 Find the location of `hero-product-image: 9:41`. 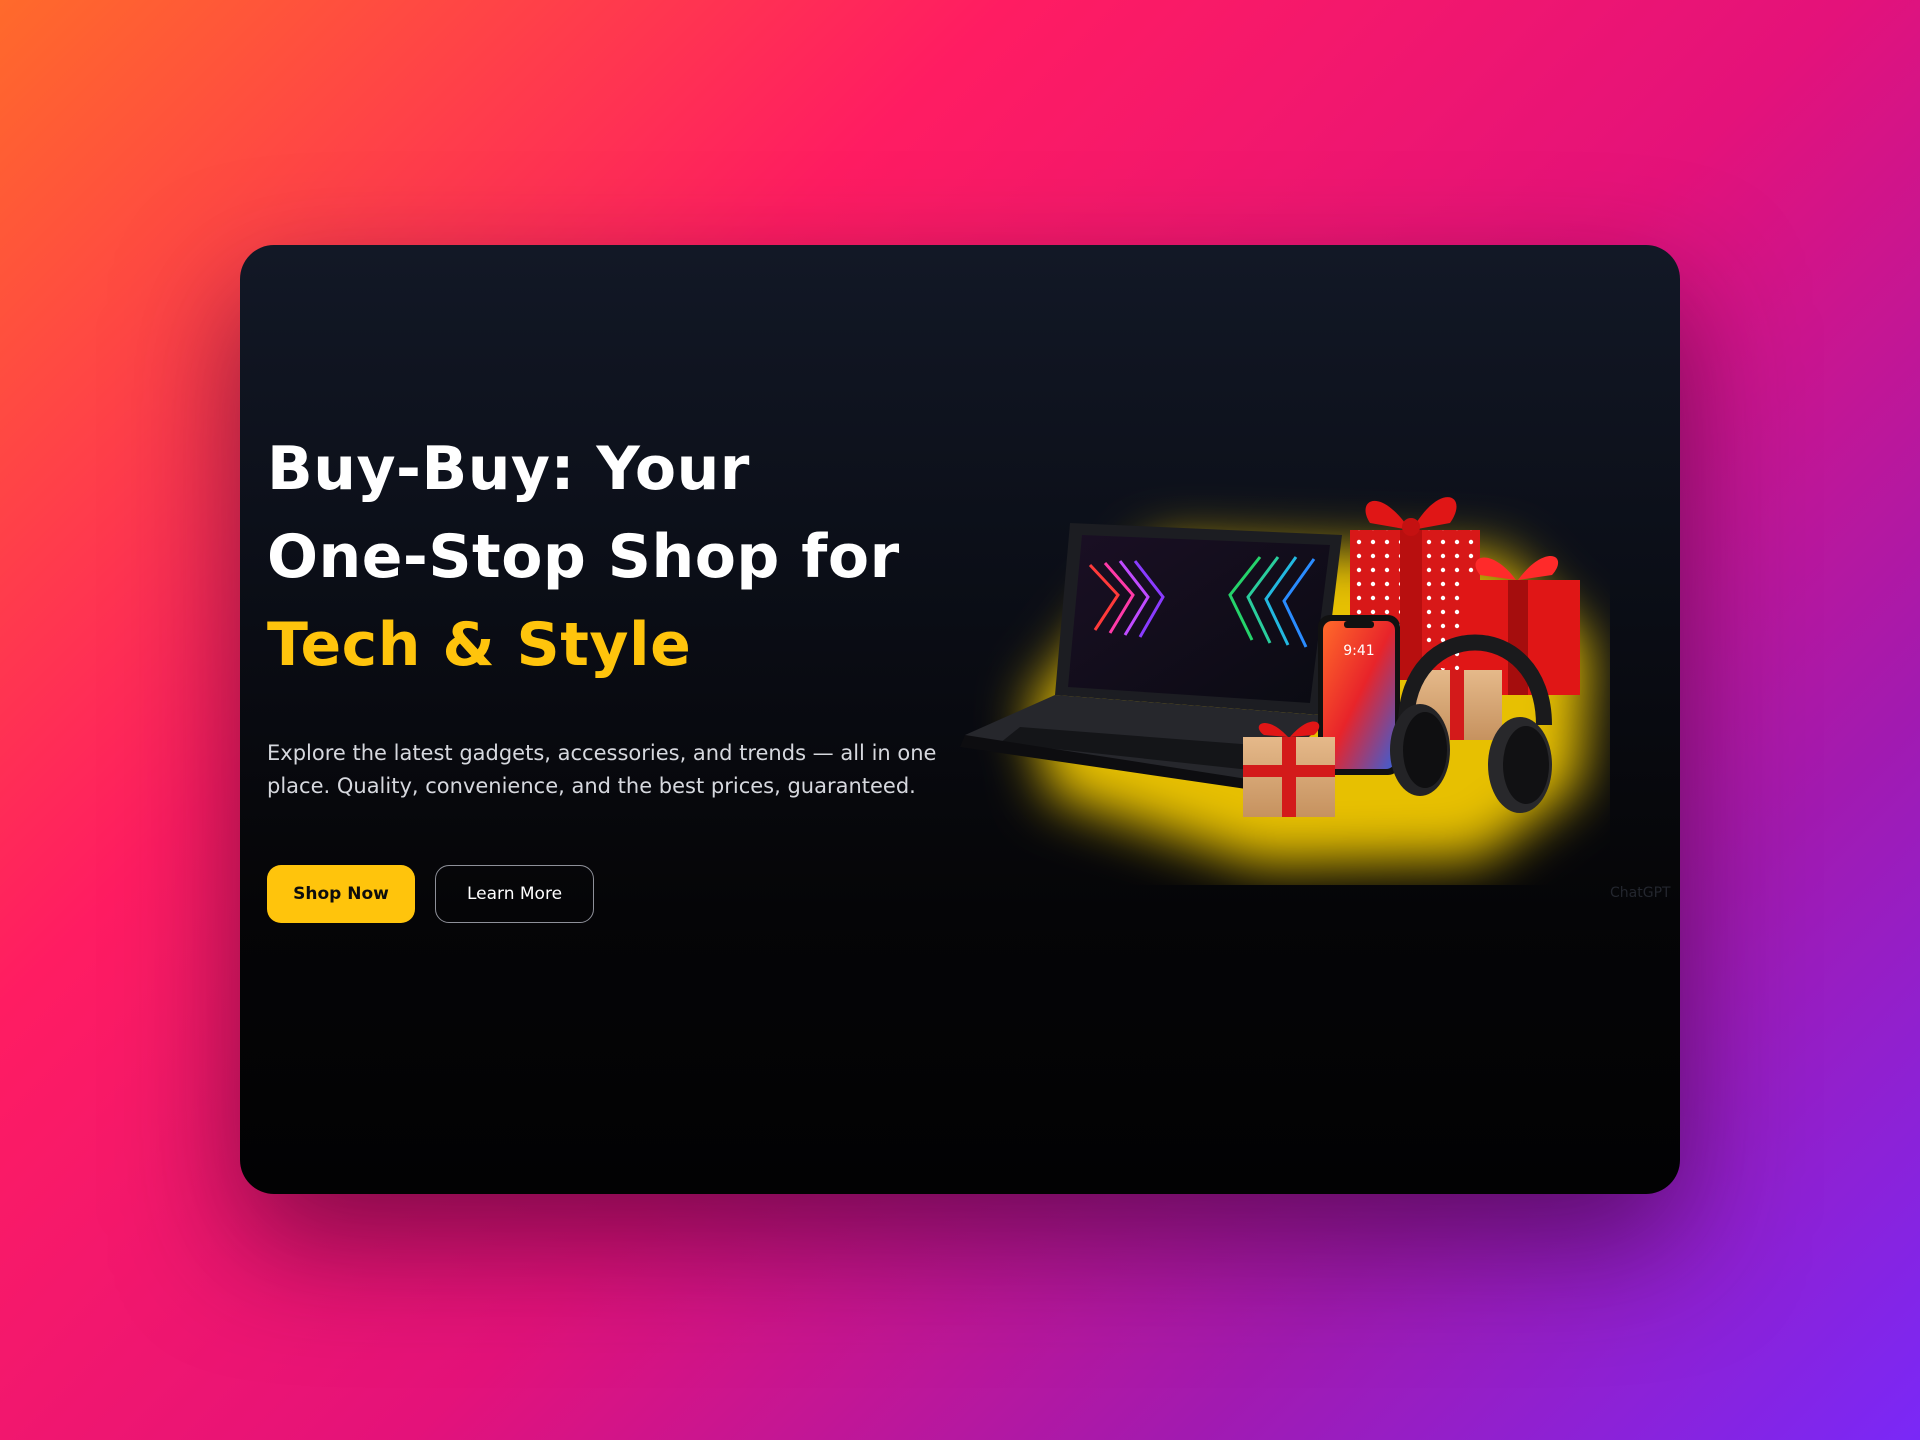

hero-product-image: 9:41 is located at coordinates (1275, 681).